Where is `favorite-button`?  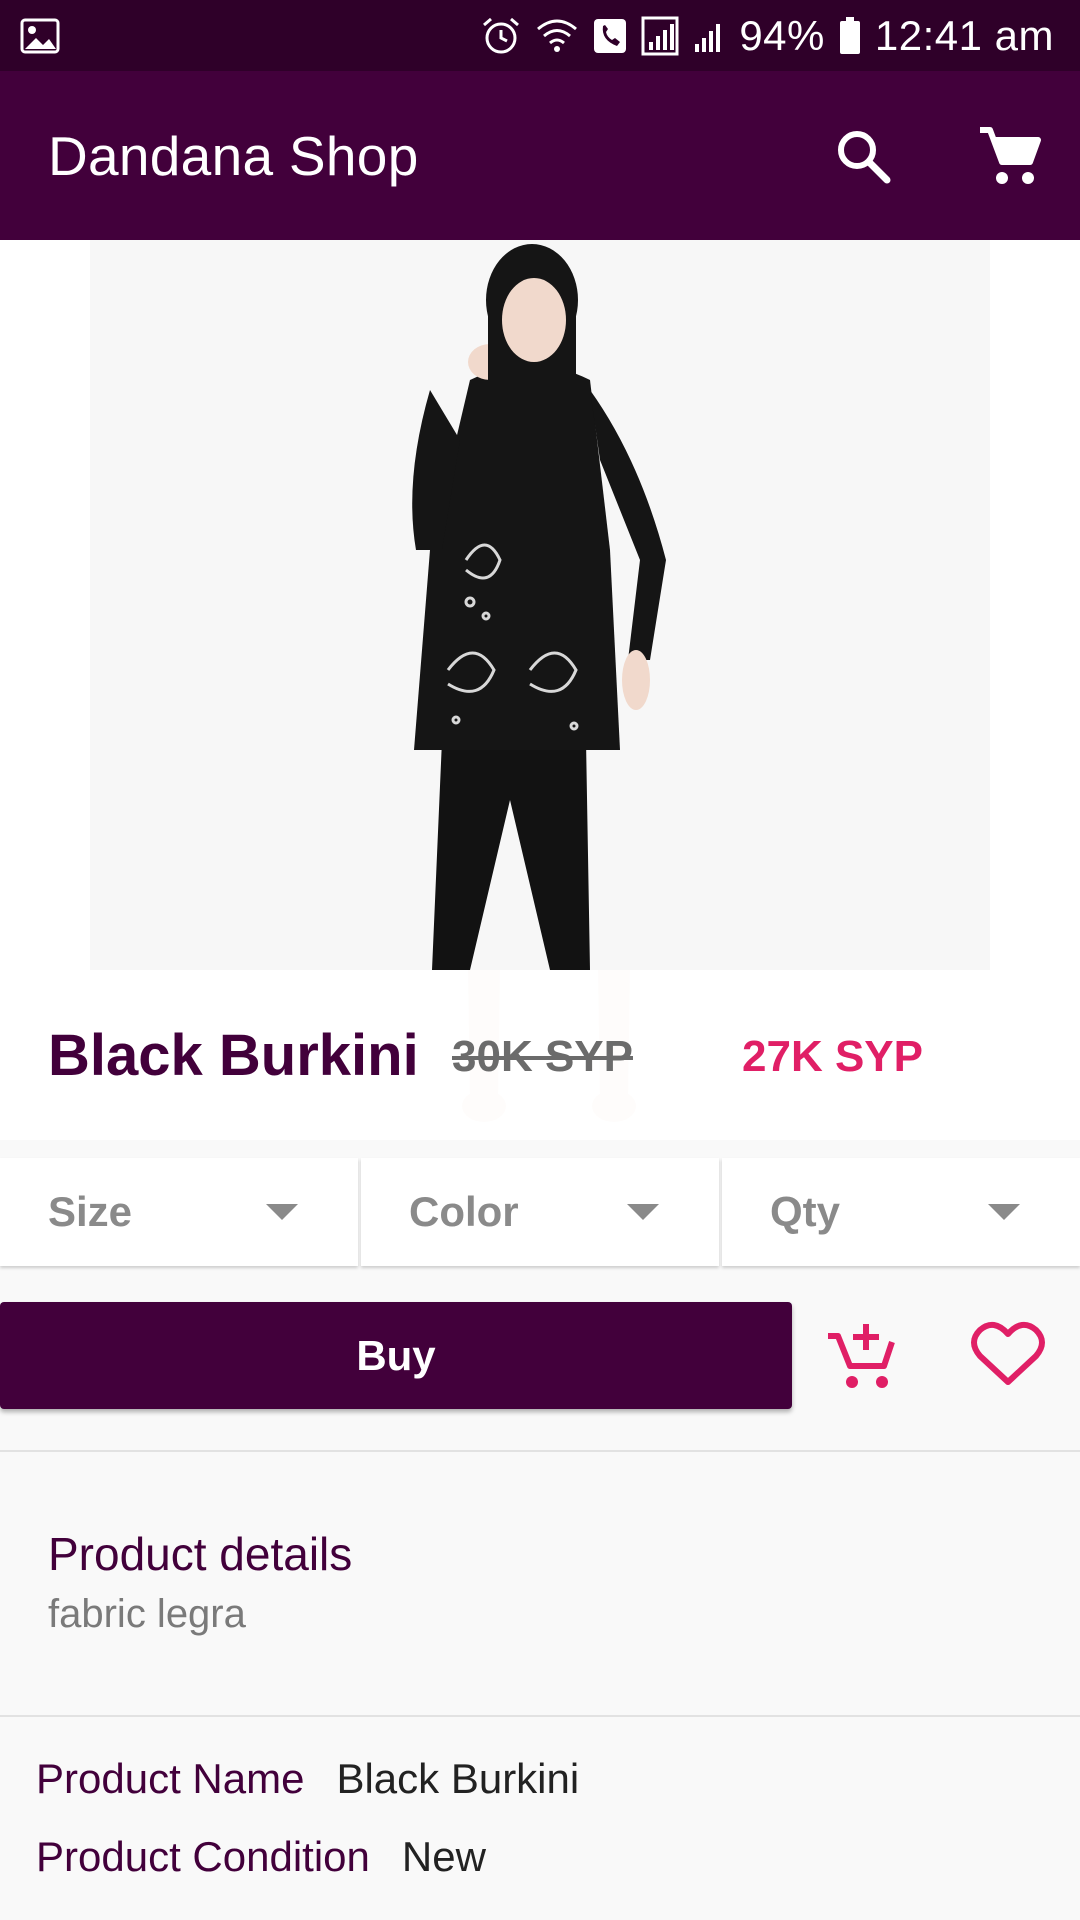 favorite-button is located at coordinates (1008, 1356).